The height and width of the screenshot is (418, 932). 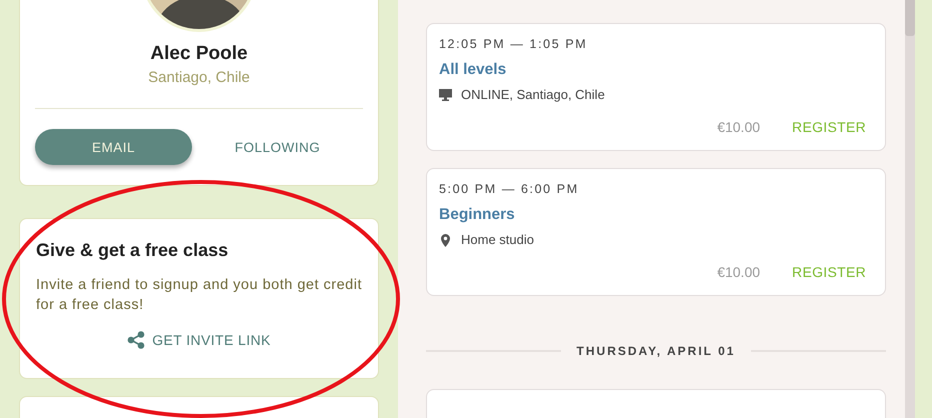 I want to click on scrollbar-thumb, so click(x=910, y=18).